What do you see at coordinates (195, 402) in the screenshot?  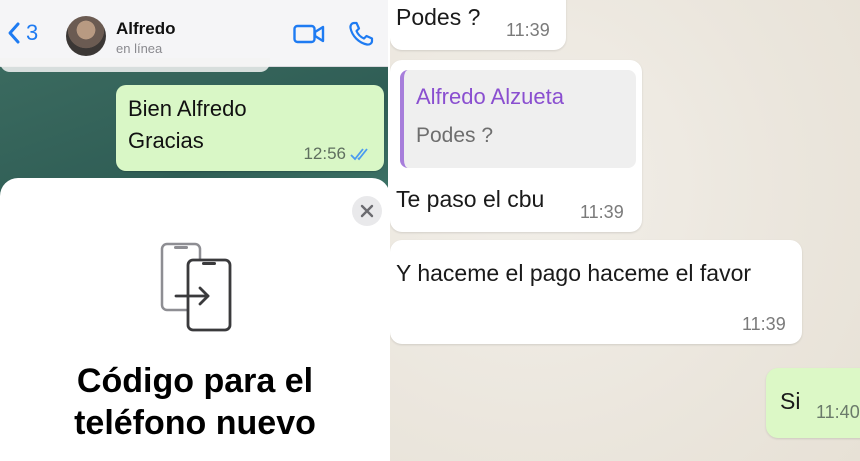 I see `sheet-title: Código para el teléfono nuevo` at bounding box center [195, 402].